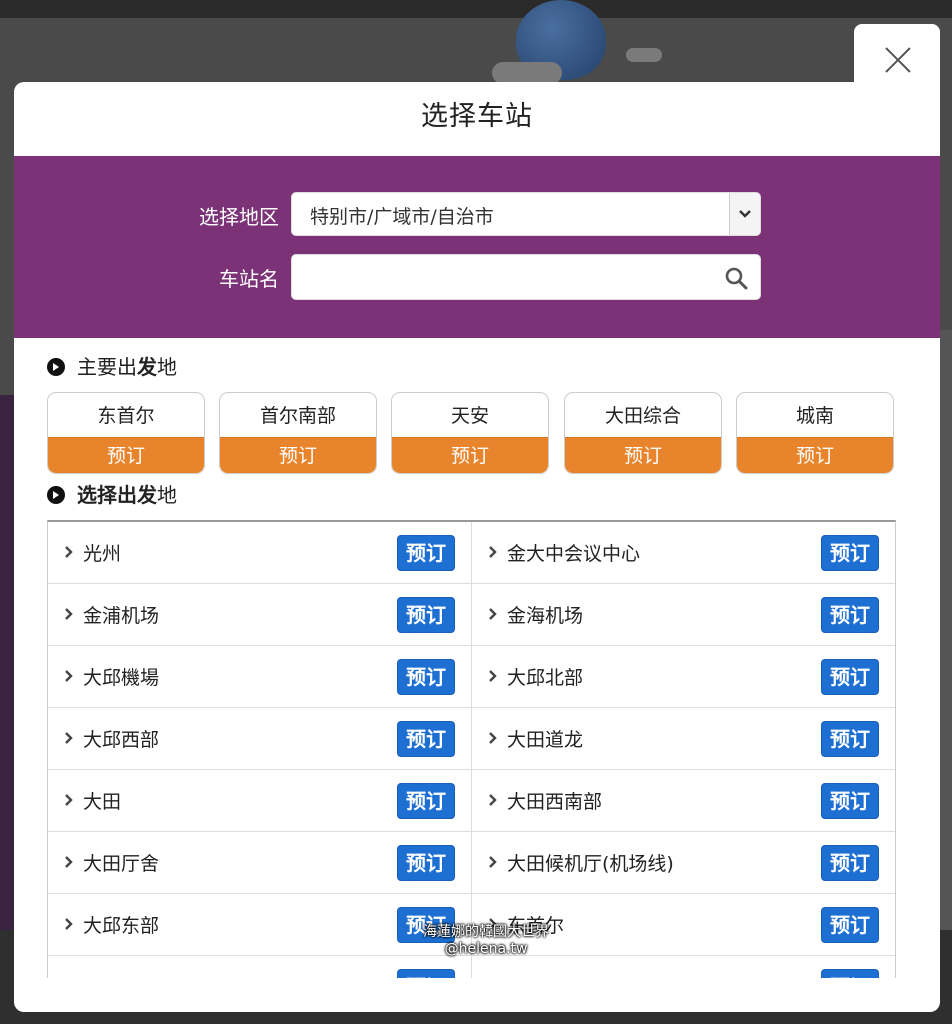  Describe the element at coordinates (526, 214) in the screenshot. I see `region-select: 特别市/广域市/自治市` at that location.